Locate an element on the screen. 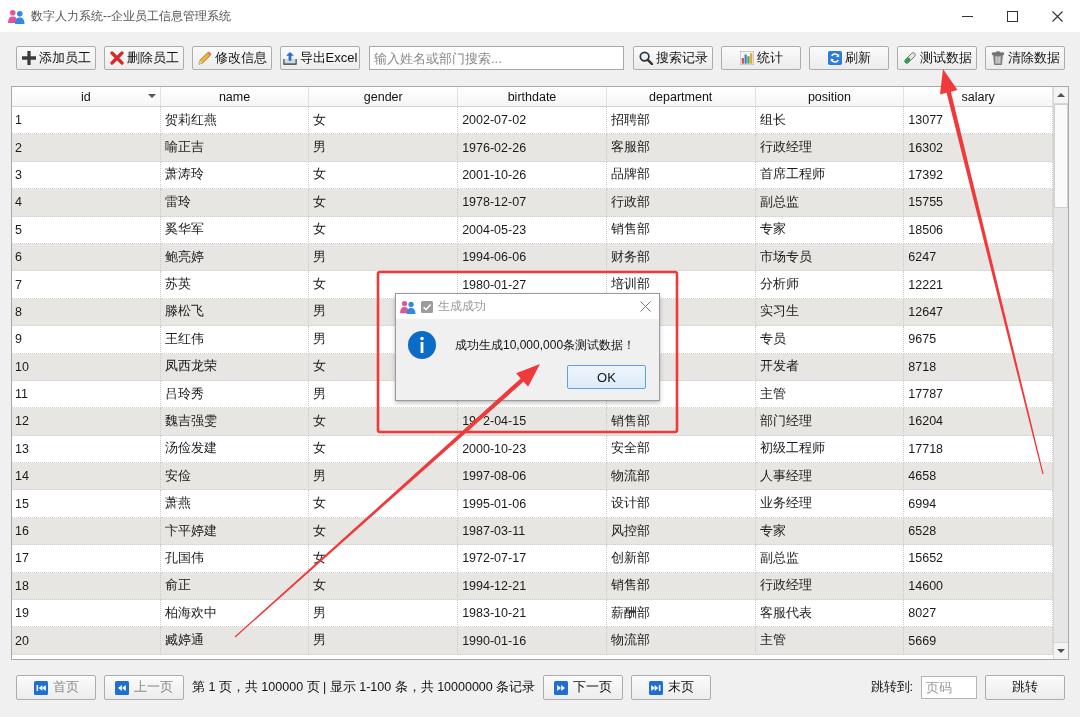  table-cell: 5 is located at coordinates (86, 230).